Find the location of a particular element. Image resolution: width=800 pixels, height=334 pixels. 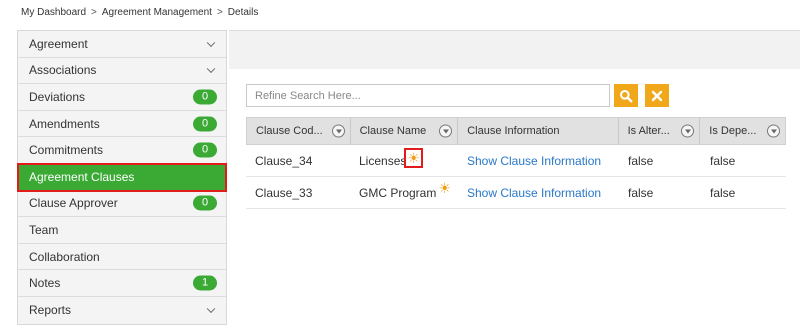

sidebar-item-team: Team is located at coordinates (122, 230).